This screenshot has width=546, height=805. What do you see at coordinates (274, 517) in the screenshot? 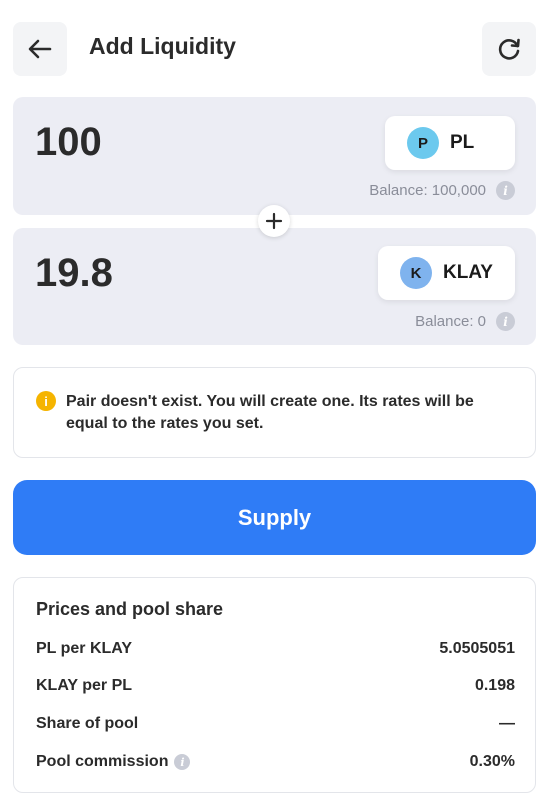
I see `supply-button: Supply` at bounding box center [274, 517].